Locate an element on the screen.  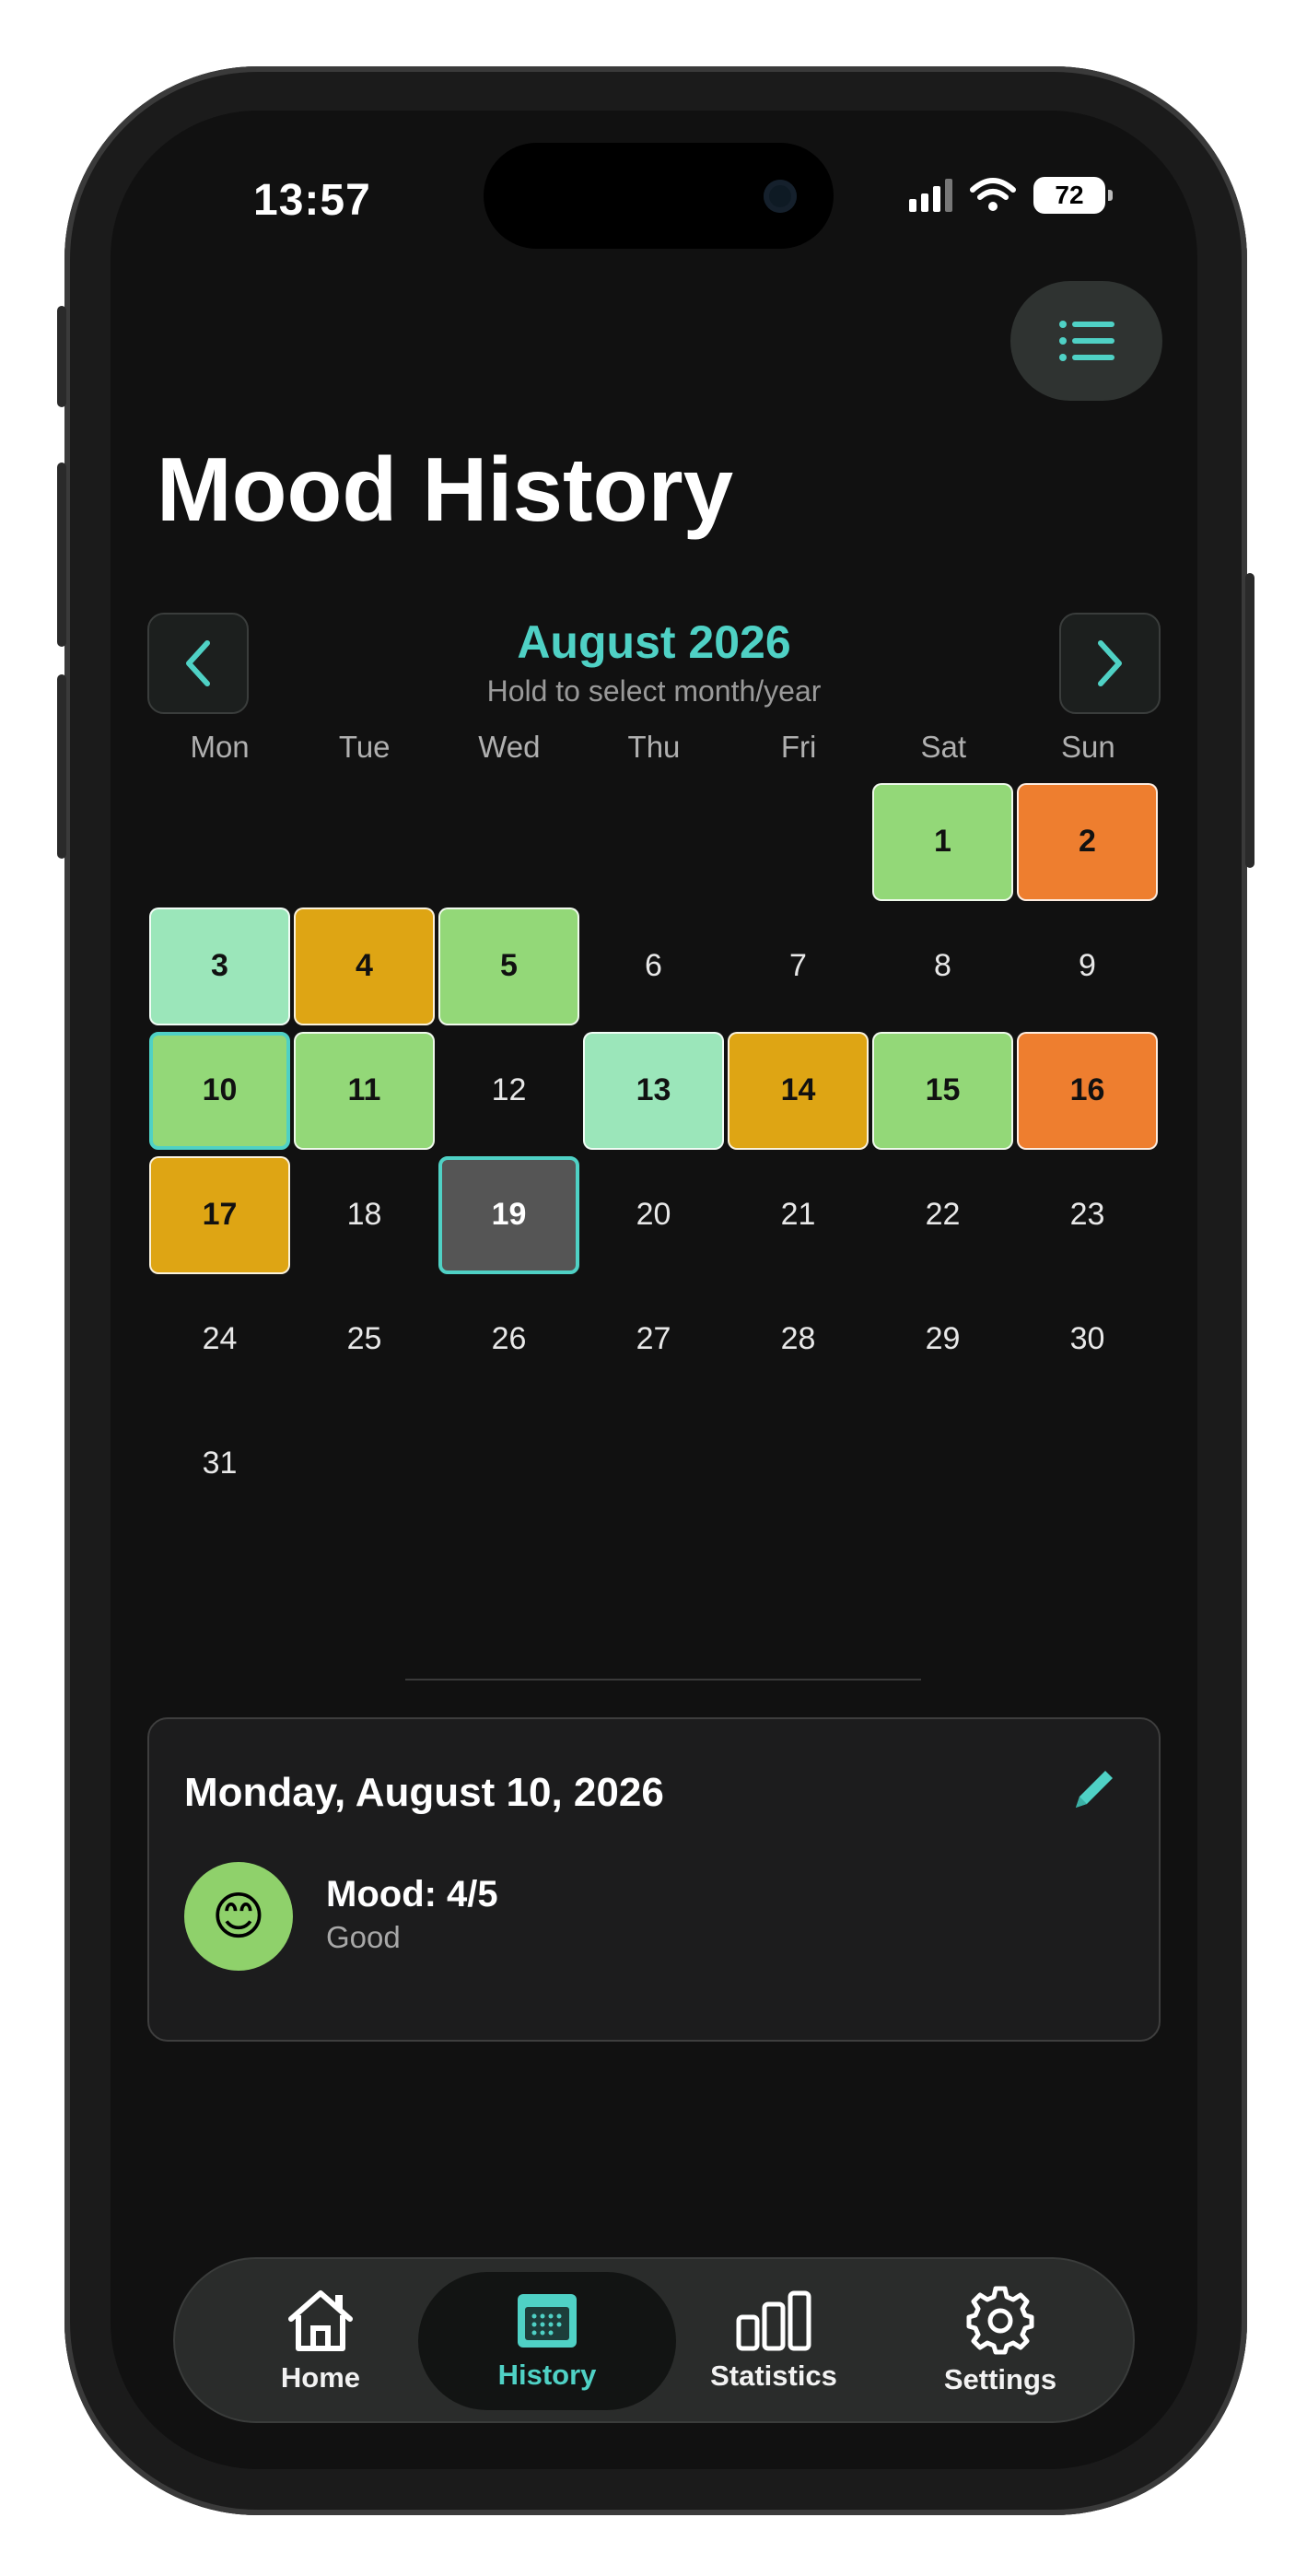
page-title: Mood History is located at coordinates (446, 489).